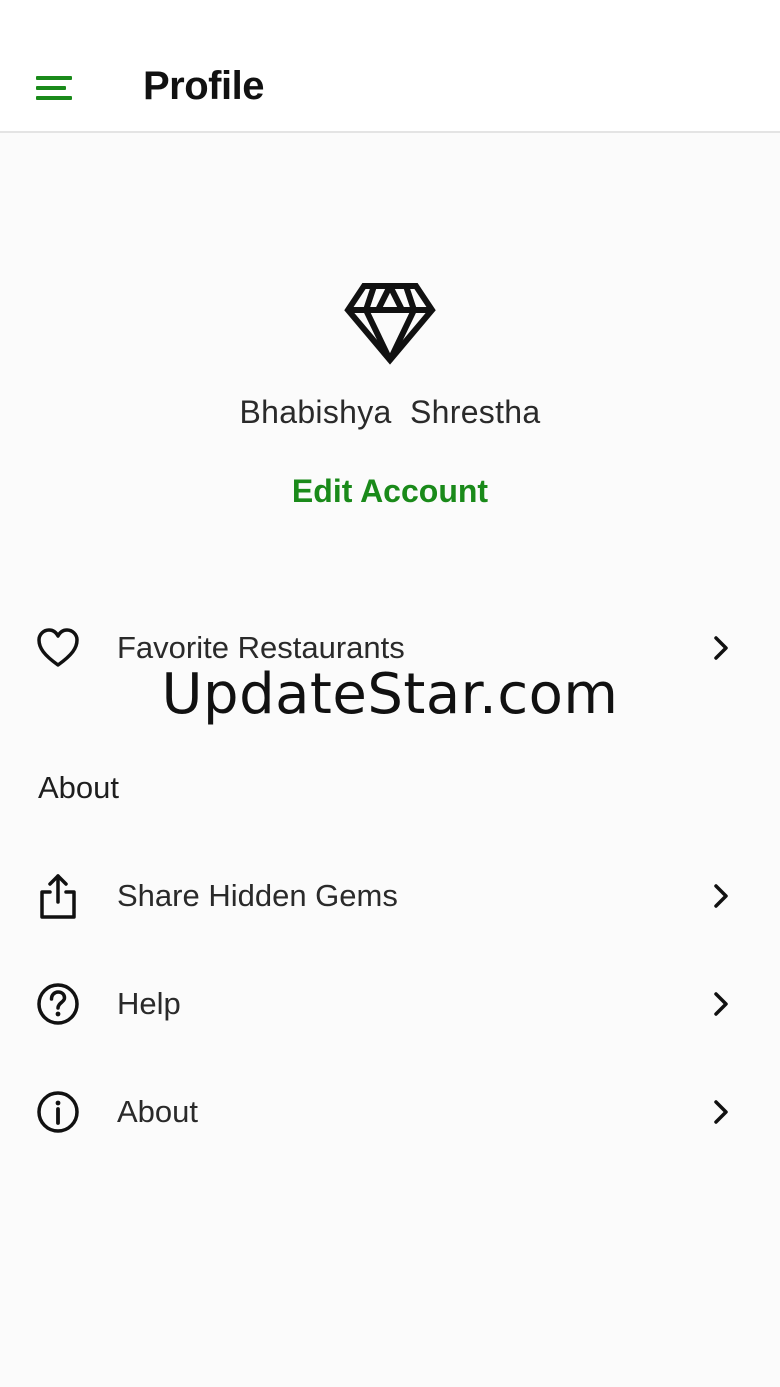 This screenshot has width=780, height=1387. Describe the element at coordinates (390, 1004) in the screenshot. I see `help-row: Help` at that location.